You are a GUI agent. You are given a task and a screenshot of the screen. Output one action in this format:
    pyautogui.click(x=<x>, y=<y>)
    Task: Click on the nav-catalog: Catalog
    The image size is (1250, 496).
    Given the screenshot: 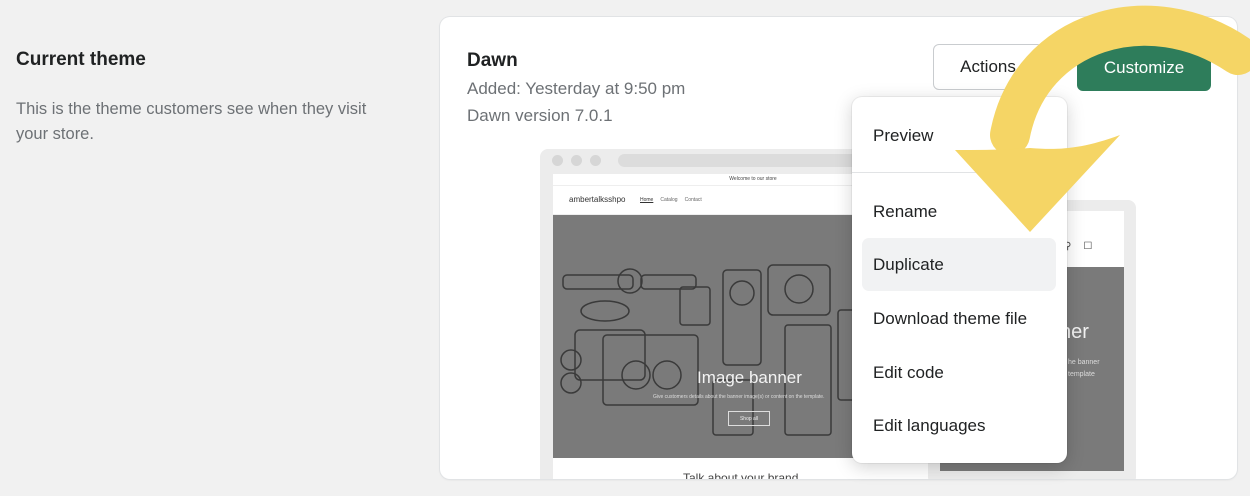 What is the action you would take?
    pyautogui.click(x=669, y=200)
    